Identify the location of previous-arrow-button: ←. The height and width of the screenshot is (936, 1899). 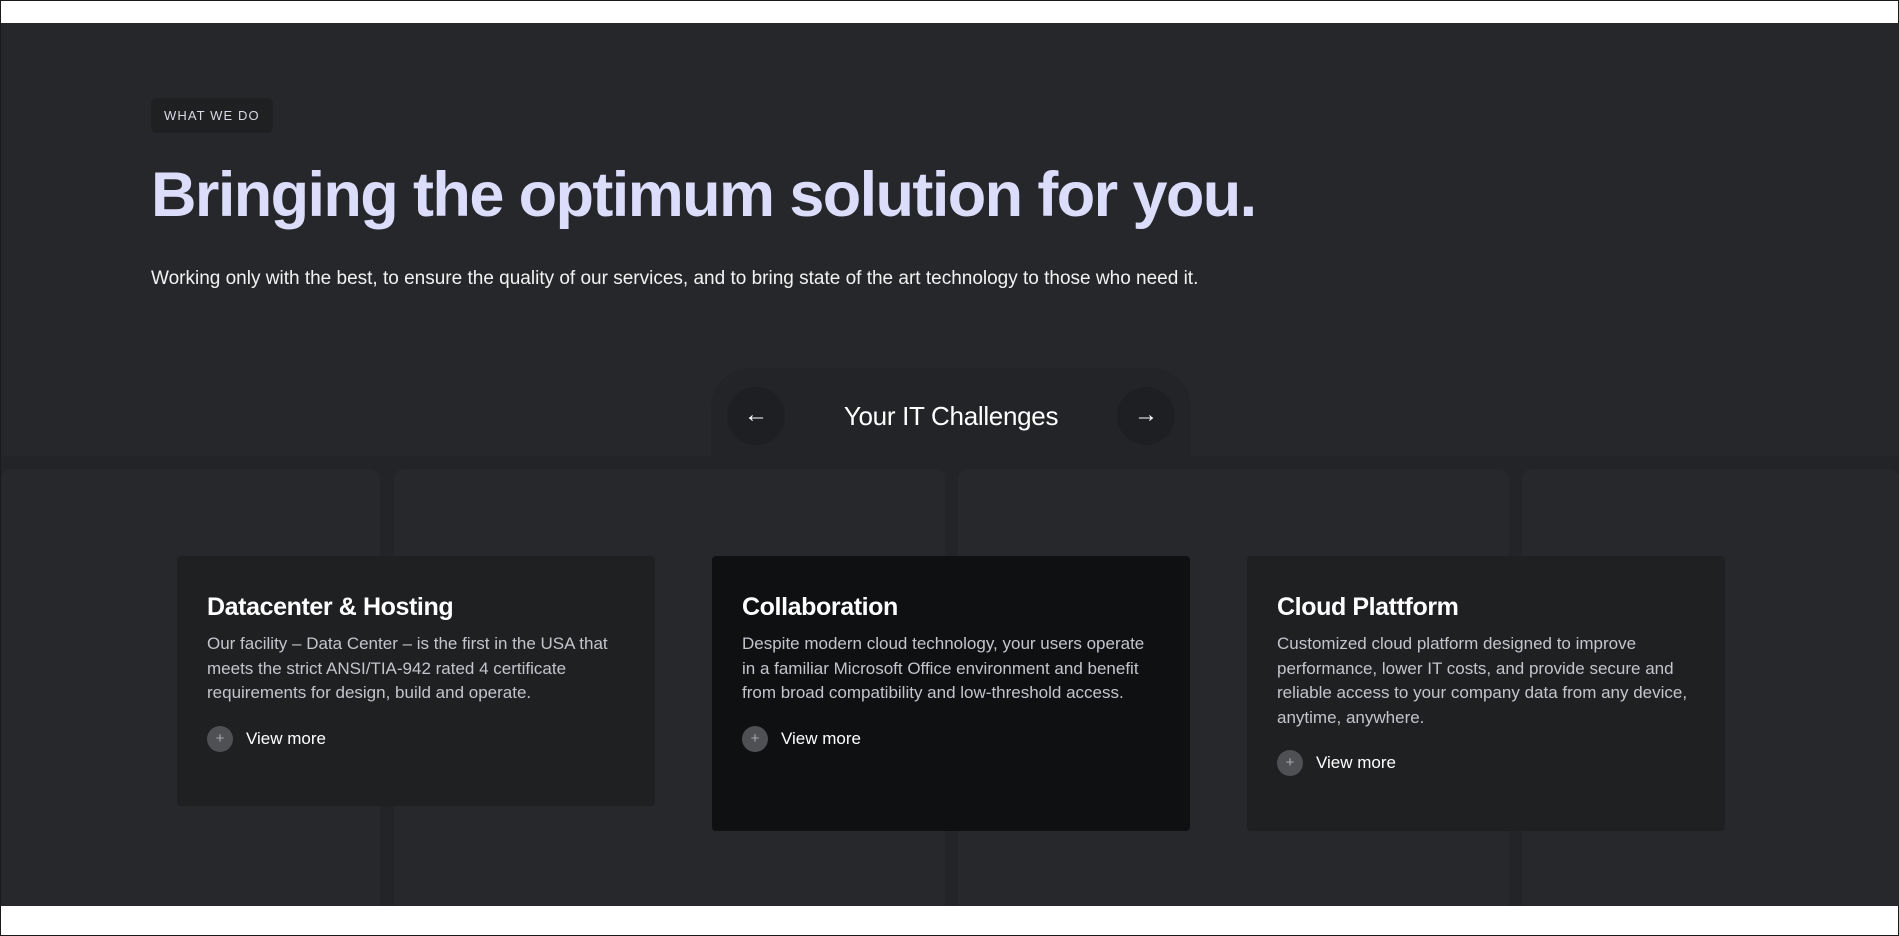
(756, 416).